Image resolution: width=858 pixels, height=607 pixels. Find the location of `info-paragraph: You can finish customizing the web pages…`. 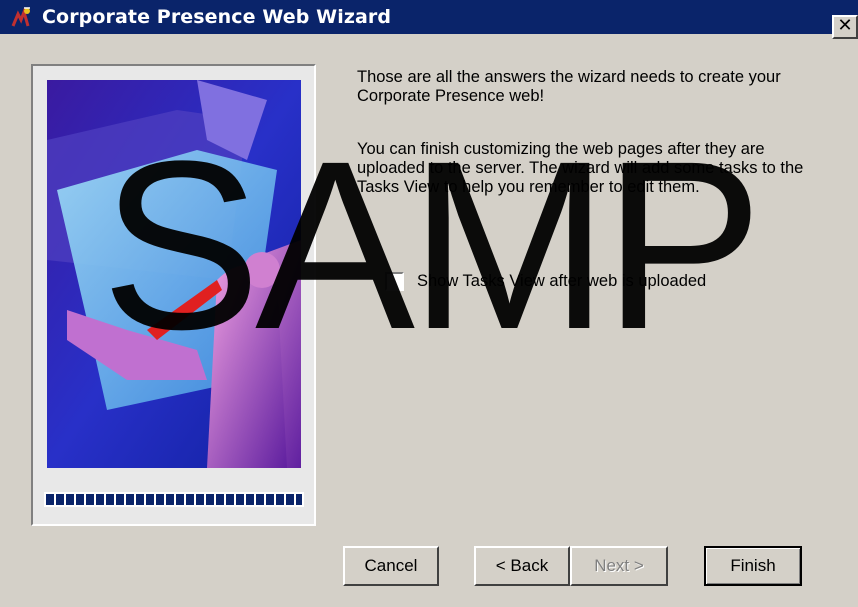

info-paragraph: You can finish customizing the web pages… is located at coordinates (580, 168).